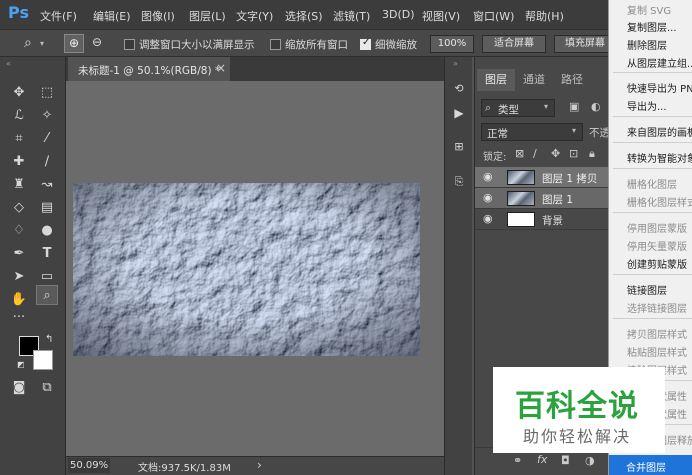  I want to click on menu-item-merge-layers: 合并图层, so click(650, 465).